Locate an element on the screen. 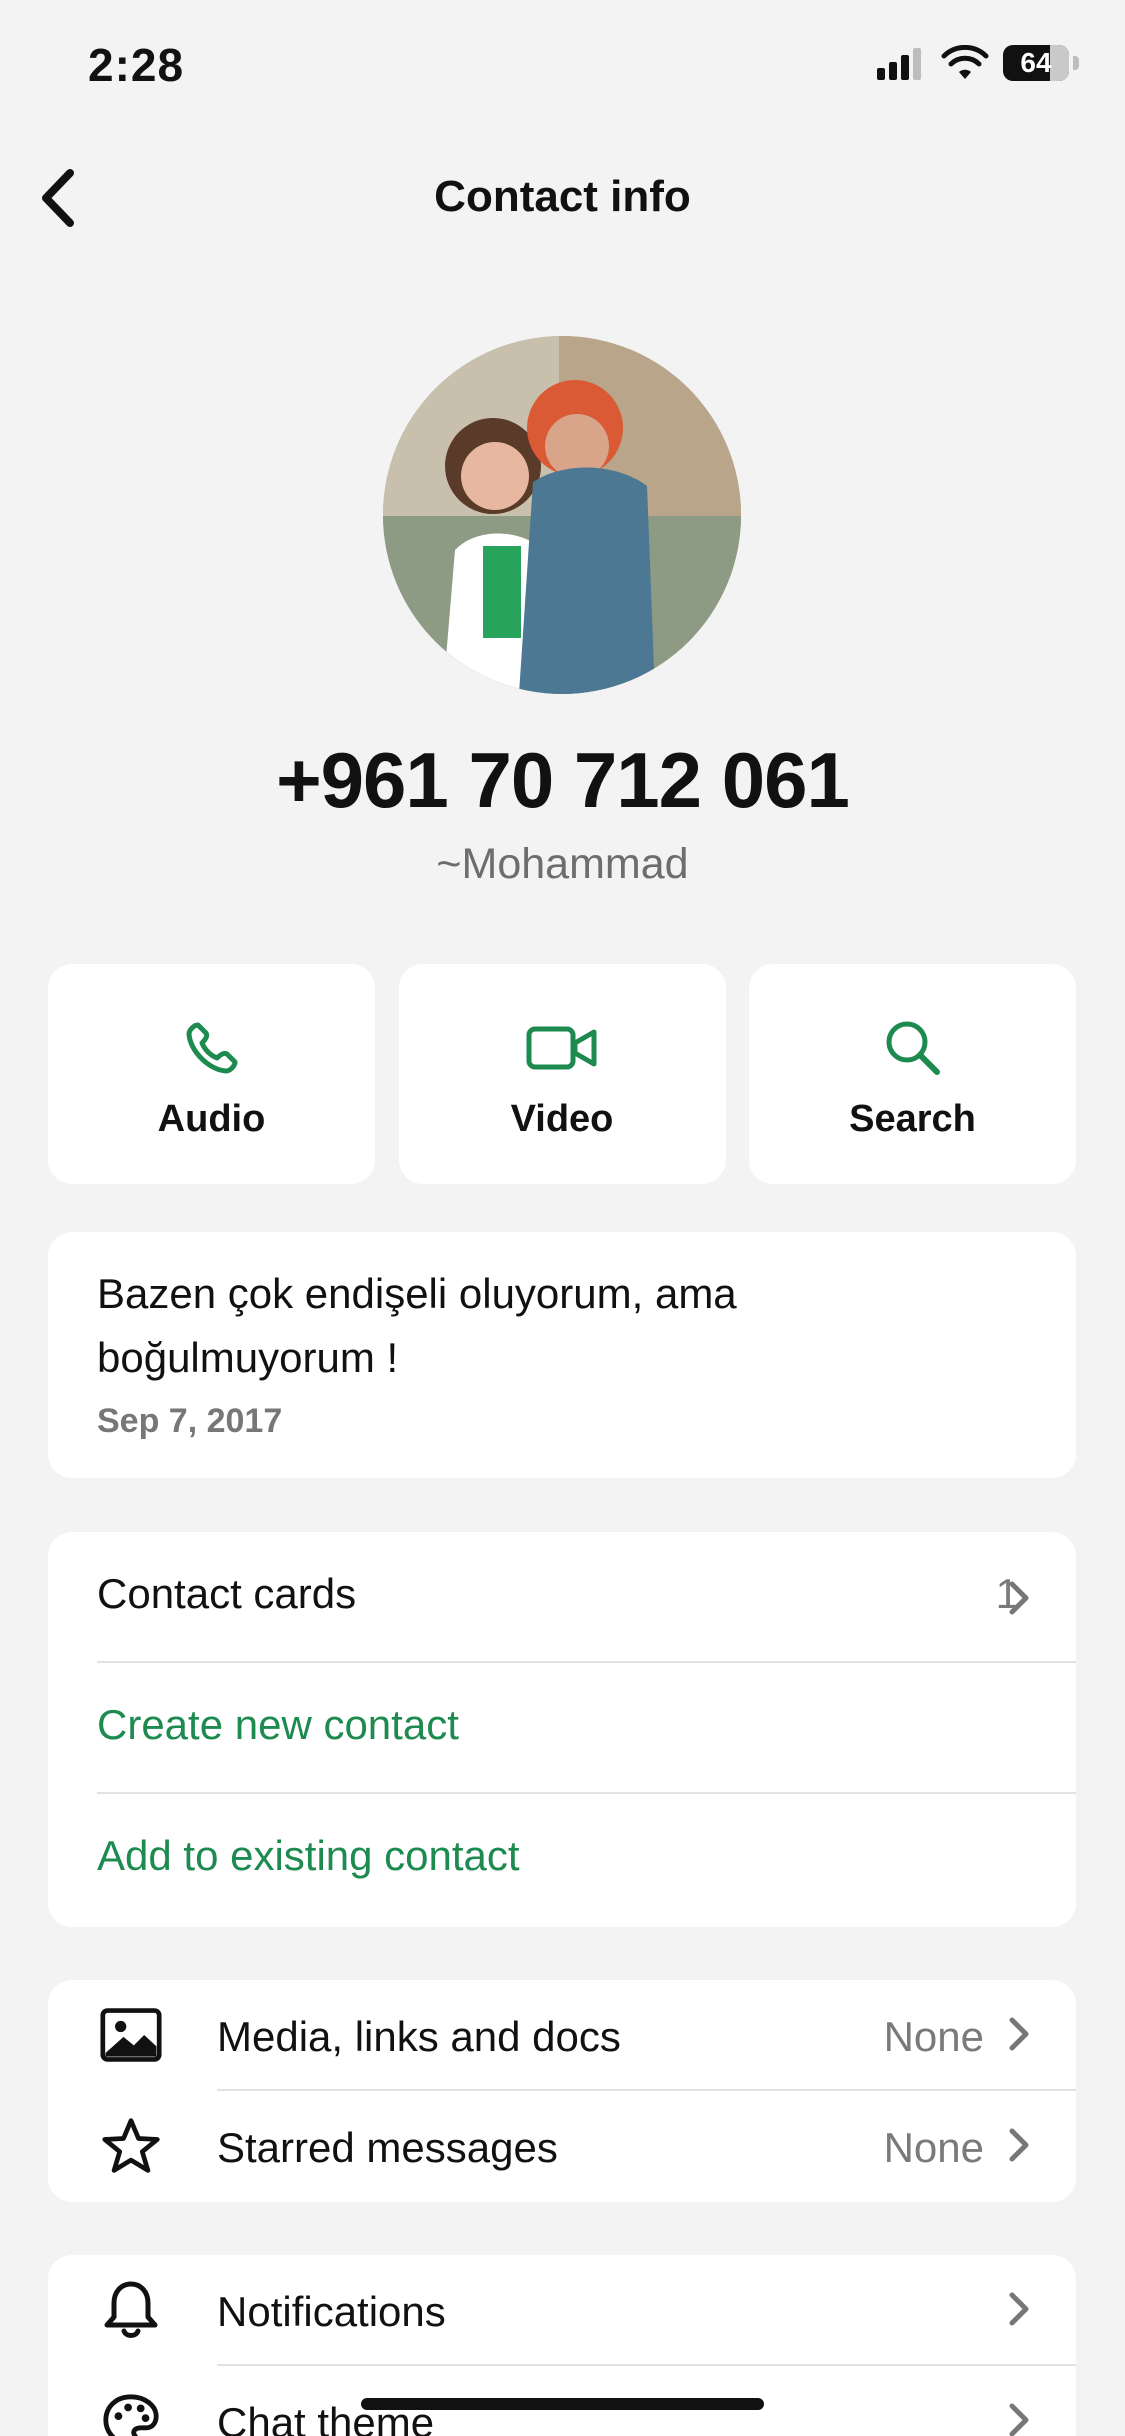  wifi-icon is located at coordinates (965, 62).